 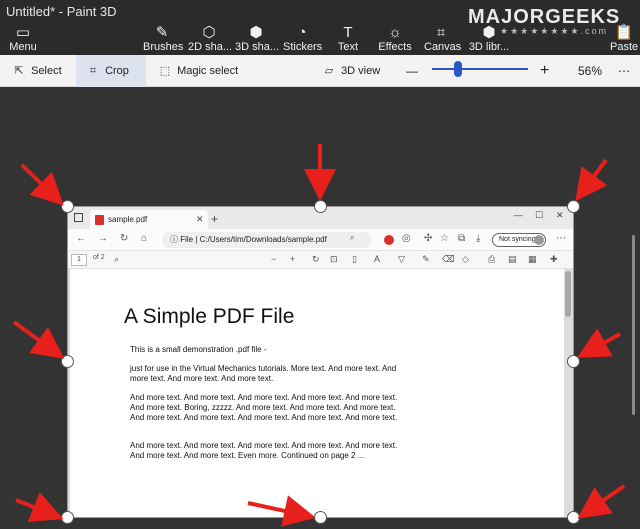 I want to click on arrow-bottom-right, so click(x=601, y=501).